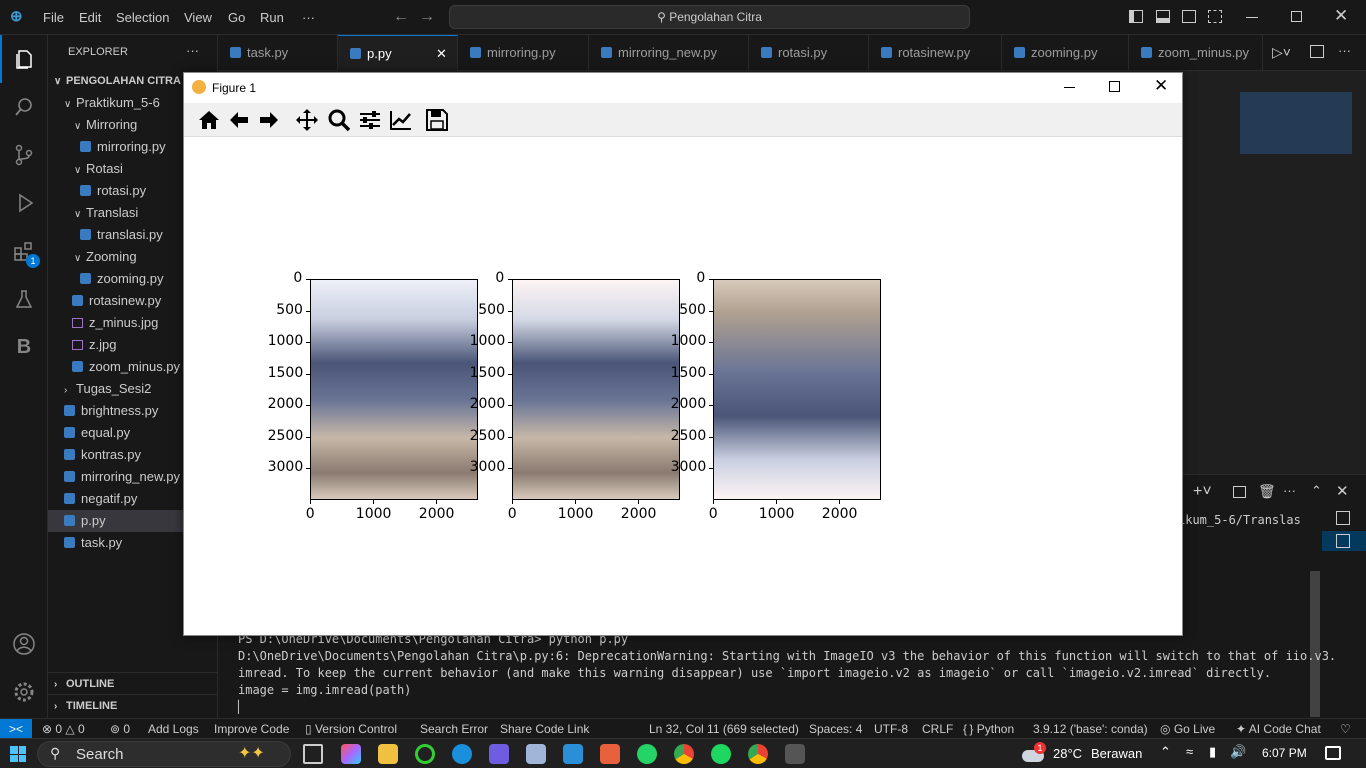 The width and height of the screenshot is (1366, 768). I want to click on app-purple-icon, so click(499, 754).